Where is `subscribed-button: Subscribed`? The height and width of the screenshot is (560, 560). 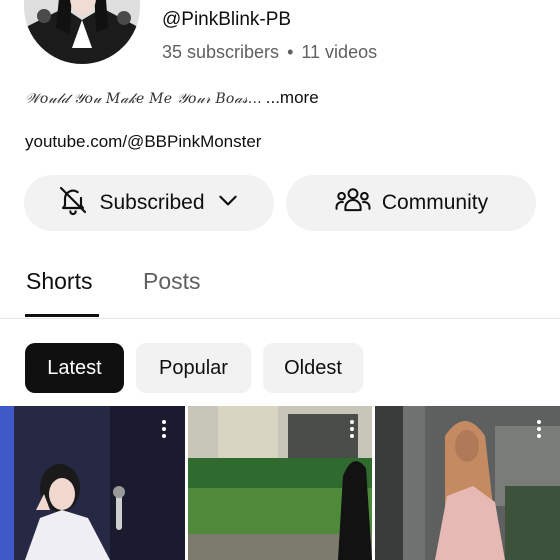 subscribed-button: Subscribed is located at coordinates (149, 203).